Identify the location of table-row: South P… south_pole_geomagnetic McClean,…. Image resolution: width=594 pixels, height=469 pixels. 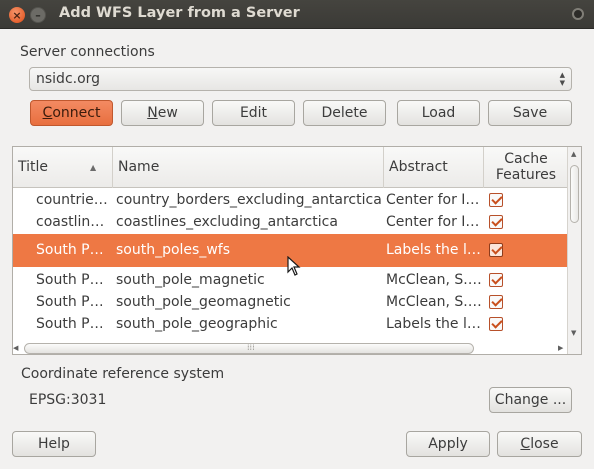
(290, 302).